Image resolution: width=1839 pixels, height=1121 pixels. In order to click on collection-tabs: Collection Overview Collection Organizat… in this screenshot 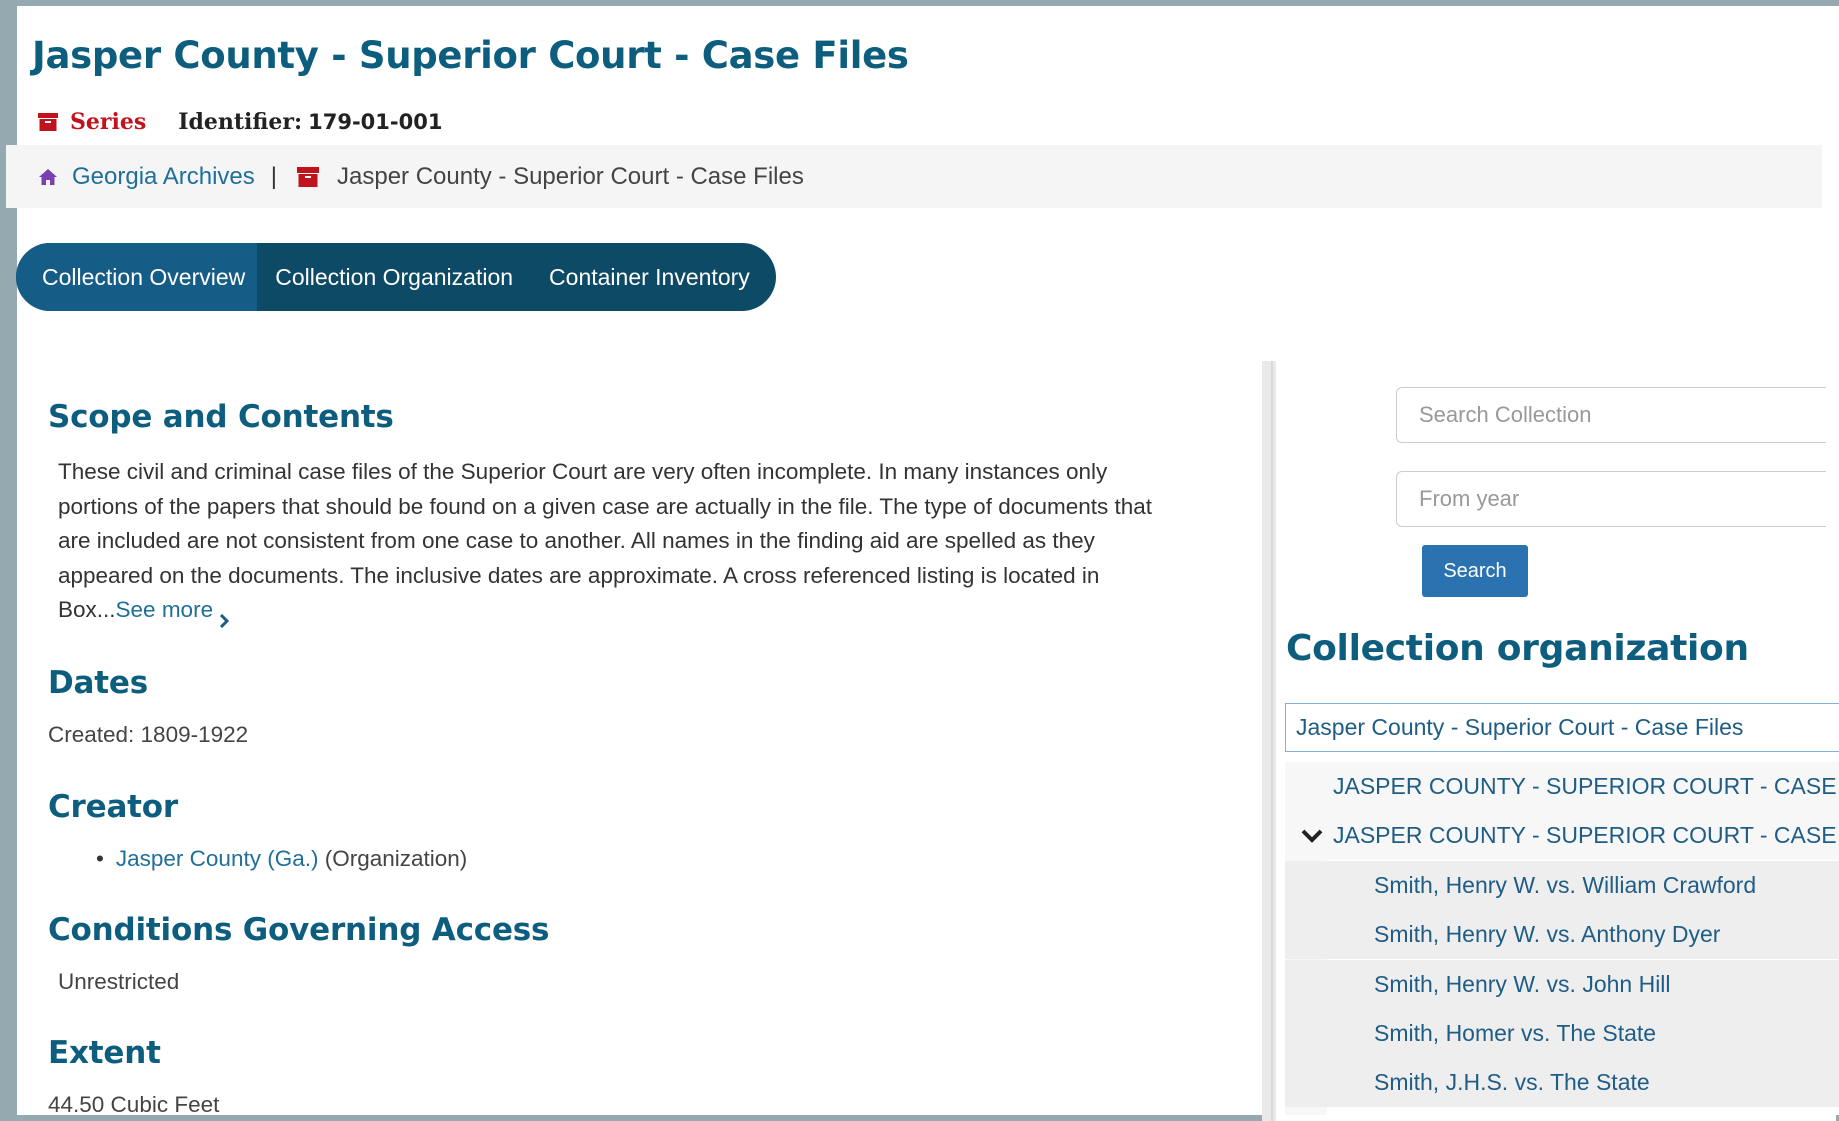, I will do `click(396, 277)`.